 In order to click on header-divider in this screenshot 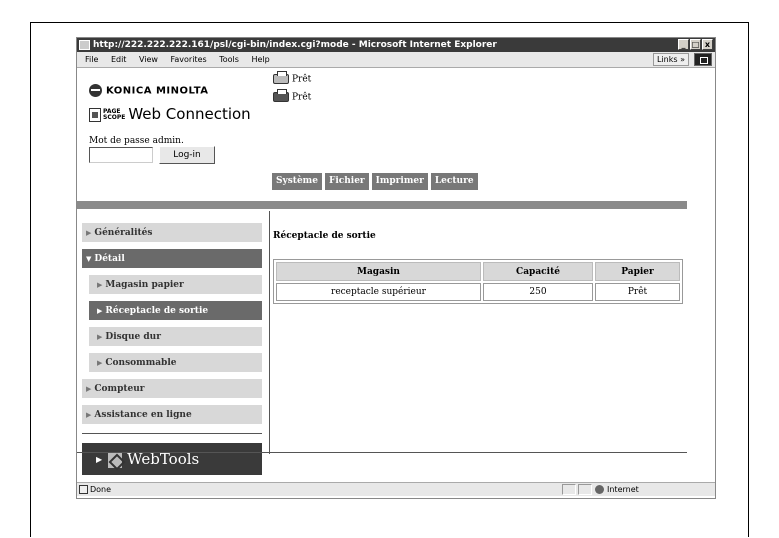, I will do `click(382, 205)`.